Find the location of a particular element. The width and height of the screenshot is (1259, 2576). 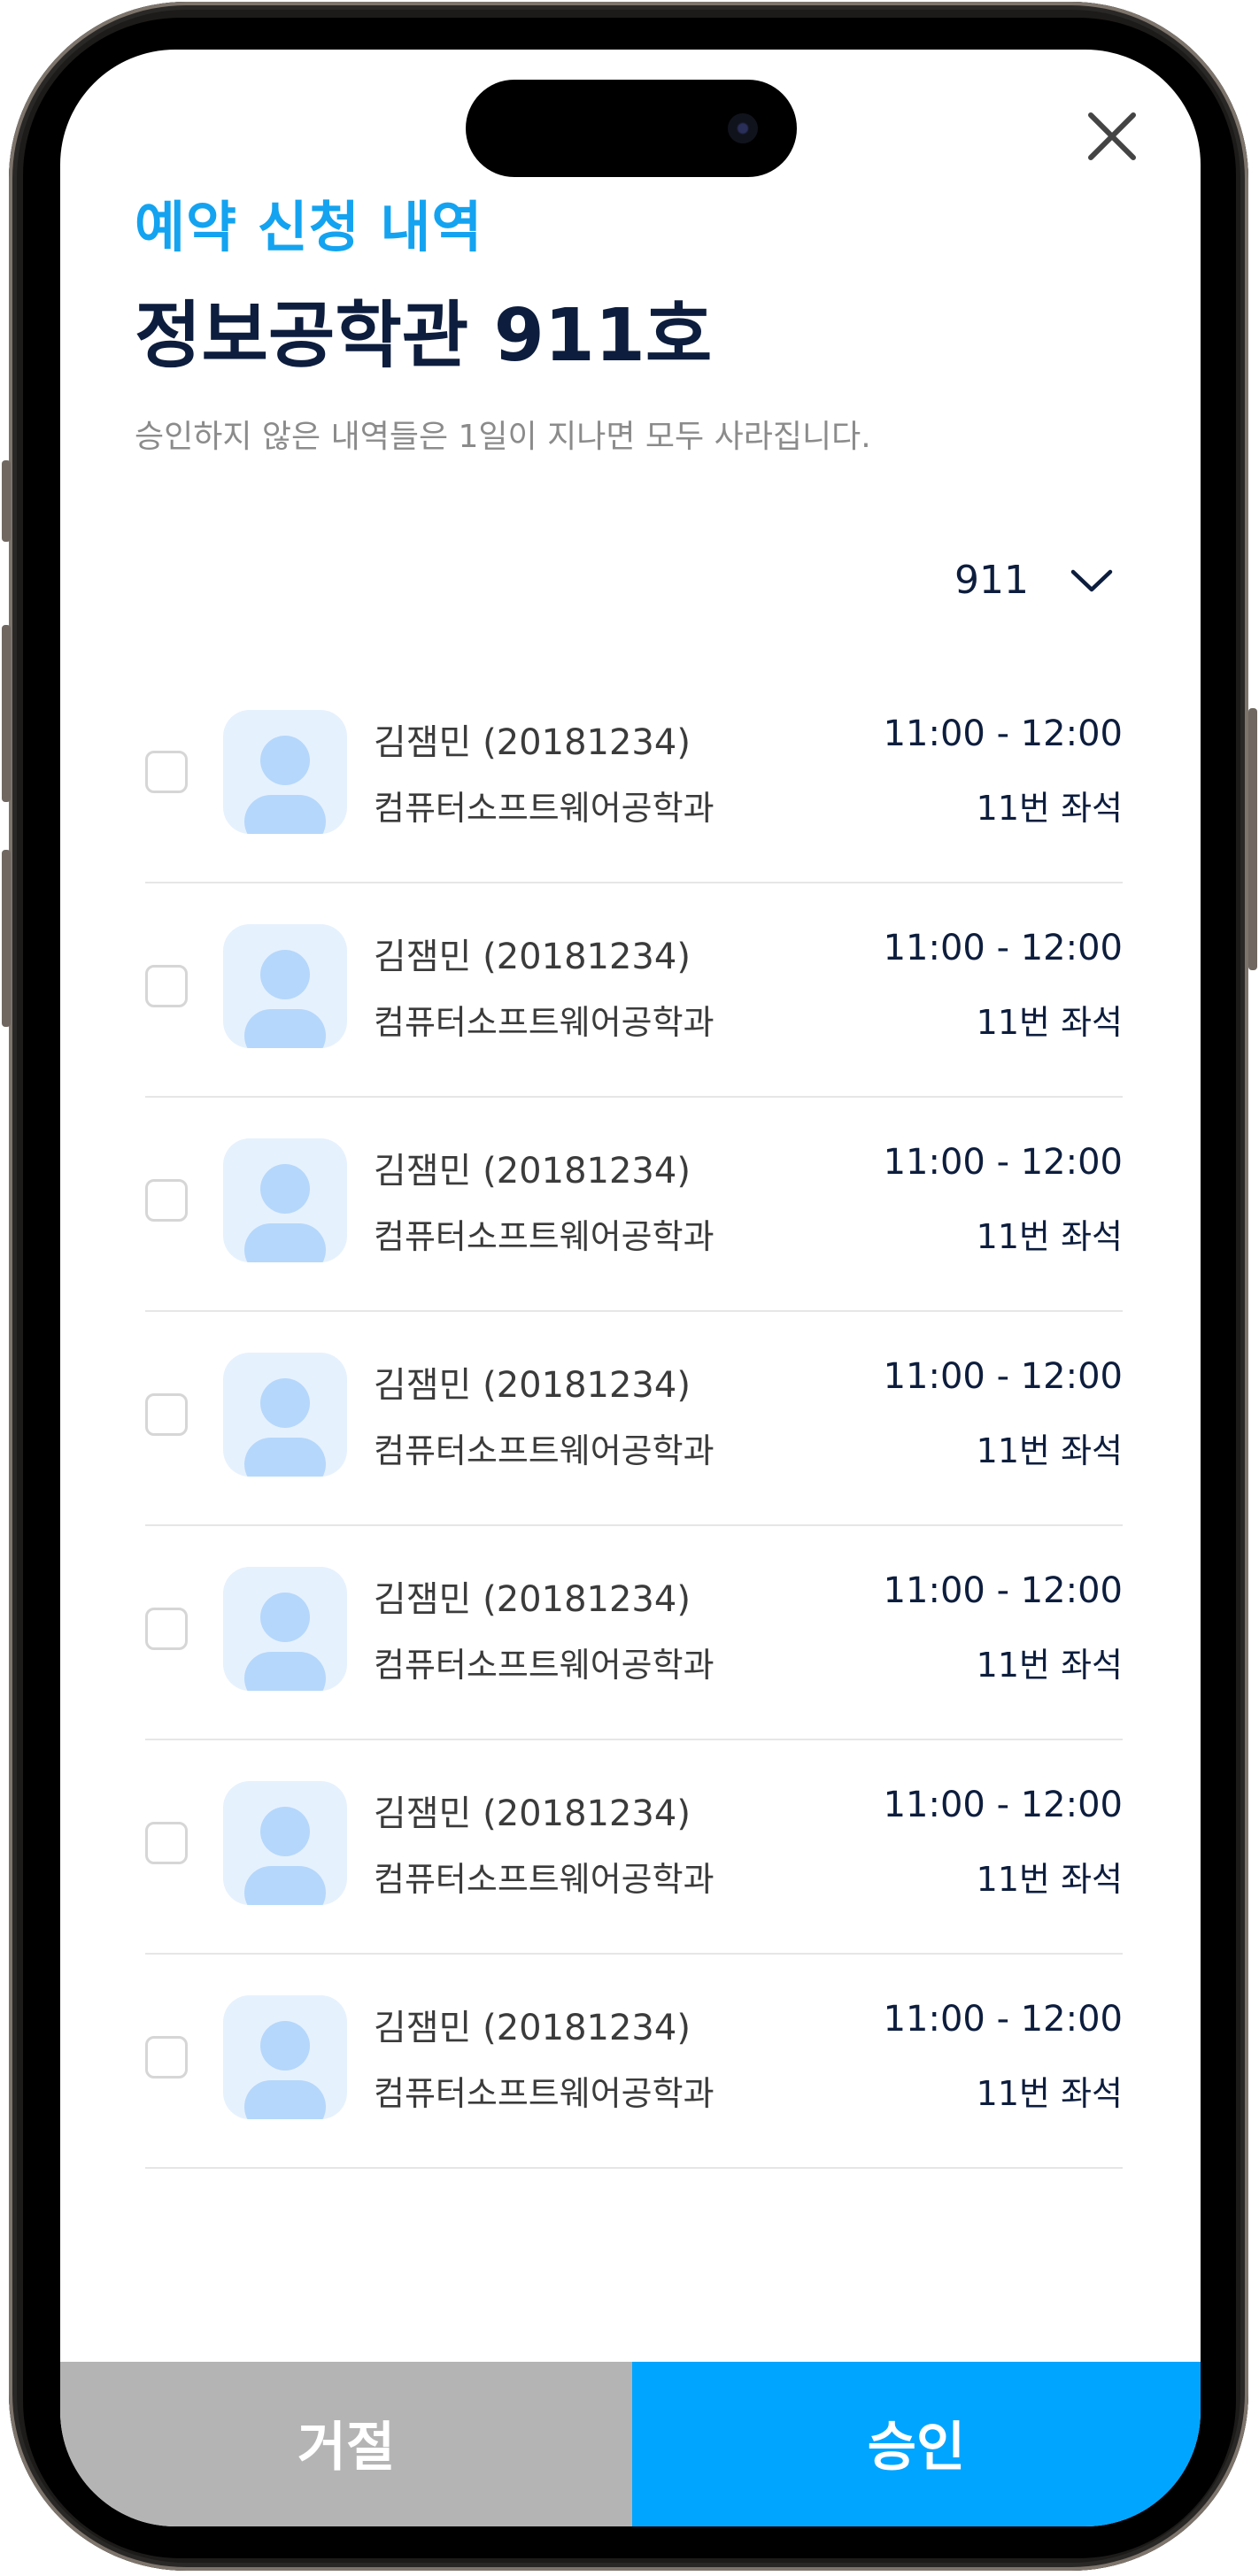

camera-lens is located at coordinates (743, 128).